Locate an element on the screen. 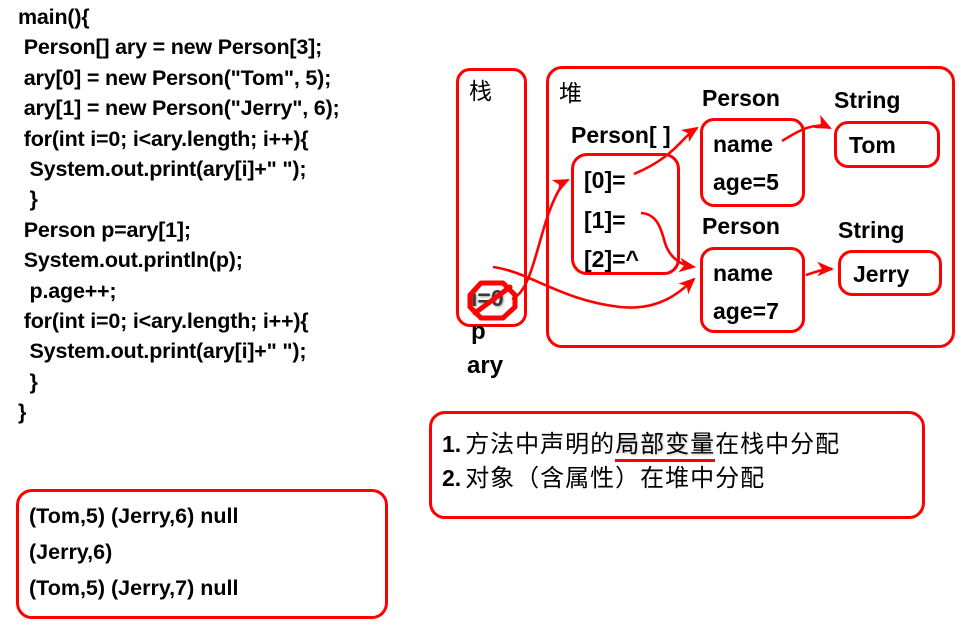  note-item-2: 2. 对象（含属性）在堆中分配 is located at coordinates (603, 475).